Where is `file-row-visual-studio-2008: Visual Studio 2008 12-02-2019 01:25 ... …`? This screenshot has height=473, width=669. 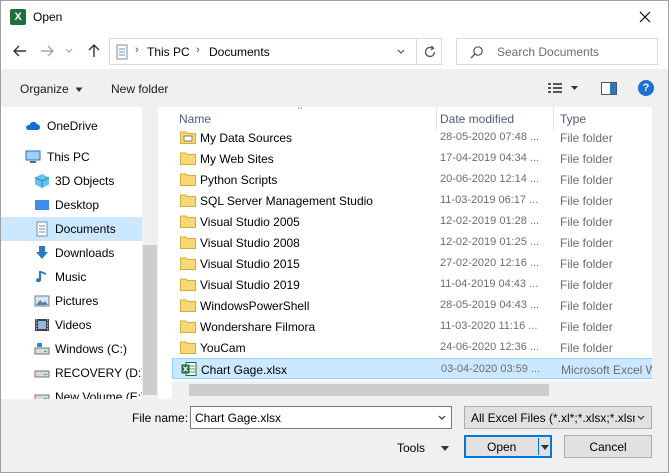 file-row-visual-studio-2008: Visual Studio 2008 12-02-2019 01:25 ... … is located at coordinates (420, 242).